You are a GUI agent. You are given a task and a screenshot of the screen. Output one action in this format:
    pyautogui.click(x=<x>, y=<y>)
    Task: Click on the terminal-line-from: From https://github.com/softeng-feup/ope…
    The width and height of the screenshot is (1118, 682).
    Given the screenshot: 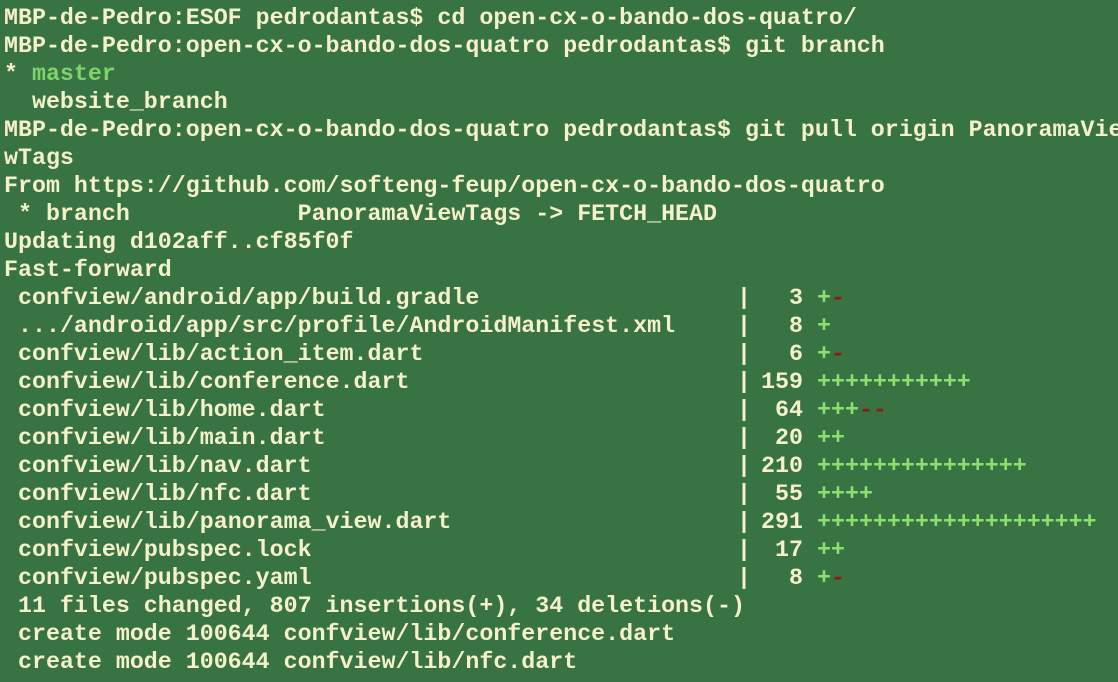 What is the action you would take?
    pyautogui.click(x=444, y=186)
    